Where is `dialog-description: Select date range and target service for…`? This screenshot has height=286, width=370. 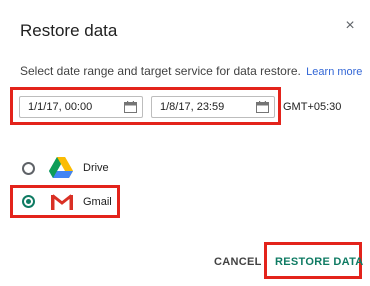
dialog-description: Select date range and target service for… is located at coordinates (191, 71).